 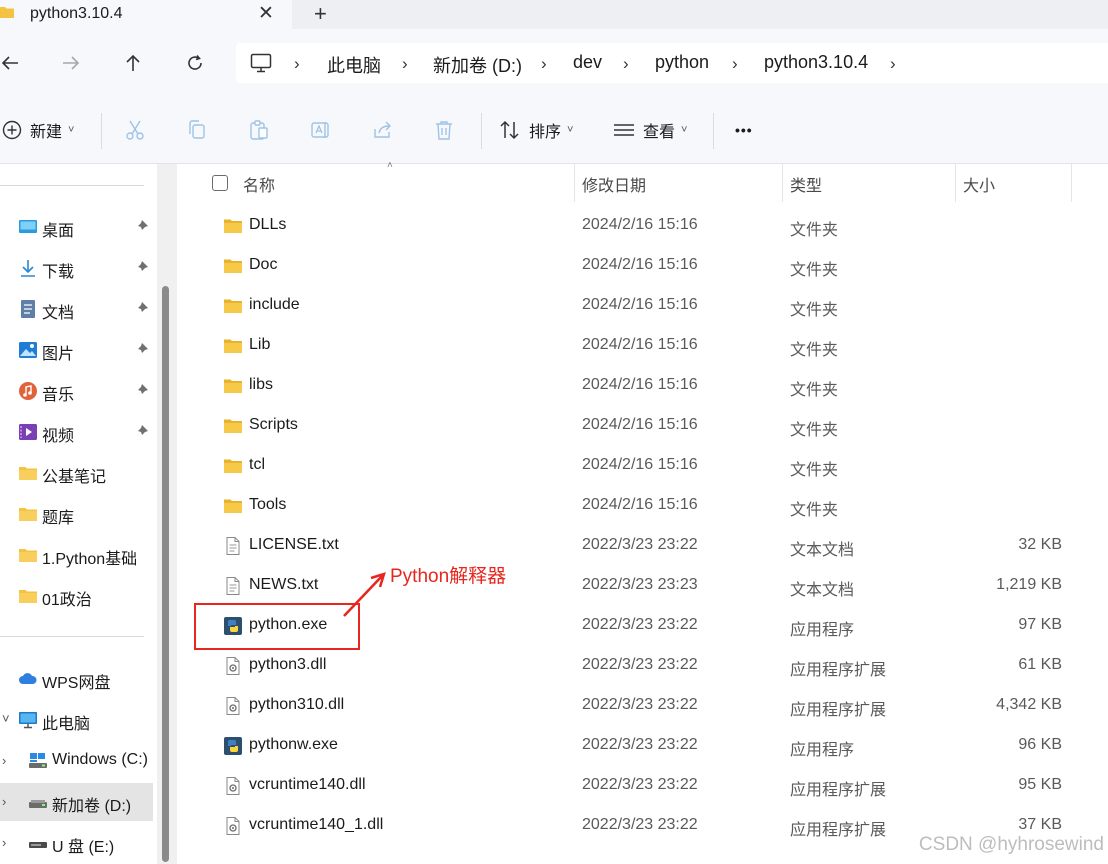 What do you see at coordinates (266, 13) in the screenshot?
I see `close-icon: ✕` at bounding box center [266, 13].